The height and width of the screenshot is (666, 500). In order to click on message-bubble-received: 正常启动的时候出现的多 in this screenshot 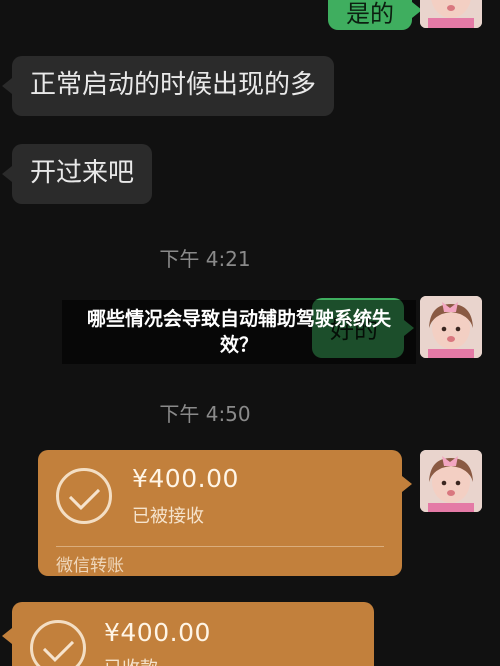, I will do `click(168, 86)`.